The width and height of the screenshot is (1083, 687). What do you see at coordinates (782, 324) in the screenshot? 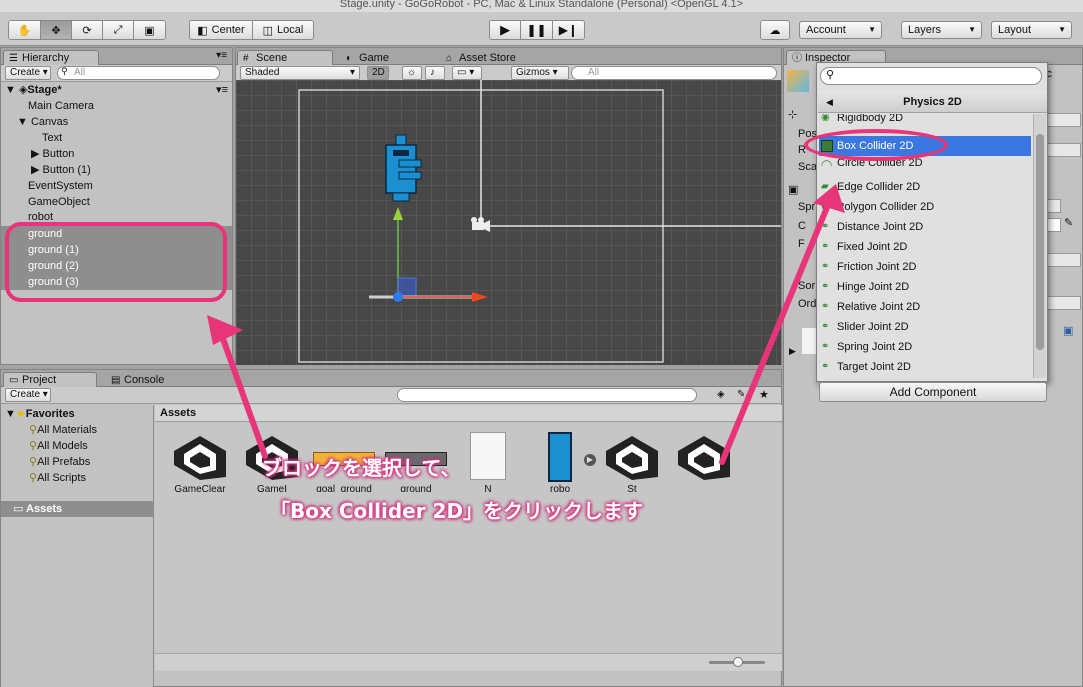
I see `arrow-to-component` at bounding box center [782, 324].